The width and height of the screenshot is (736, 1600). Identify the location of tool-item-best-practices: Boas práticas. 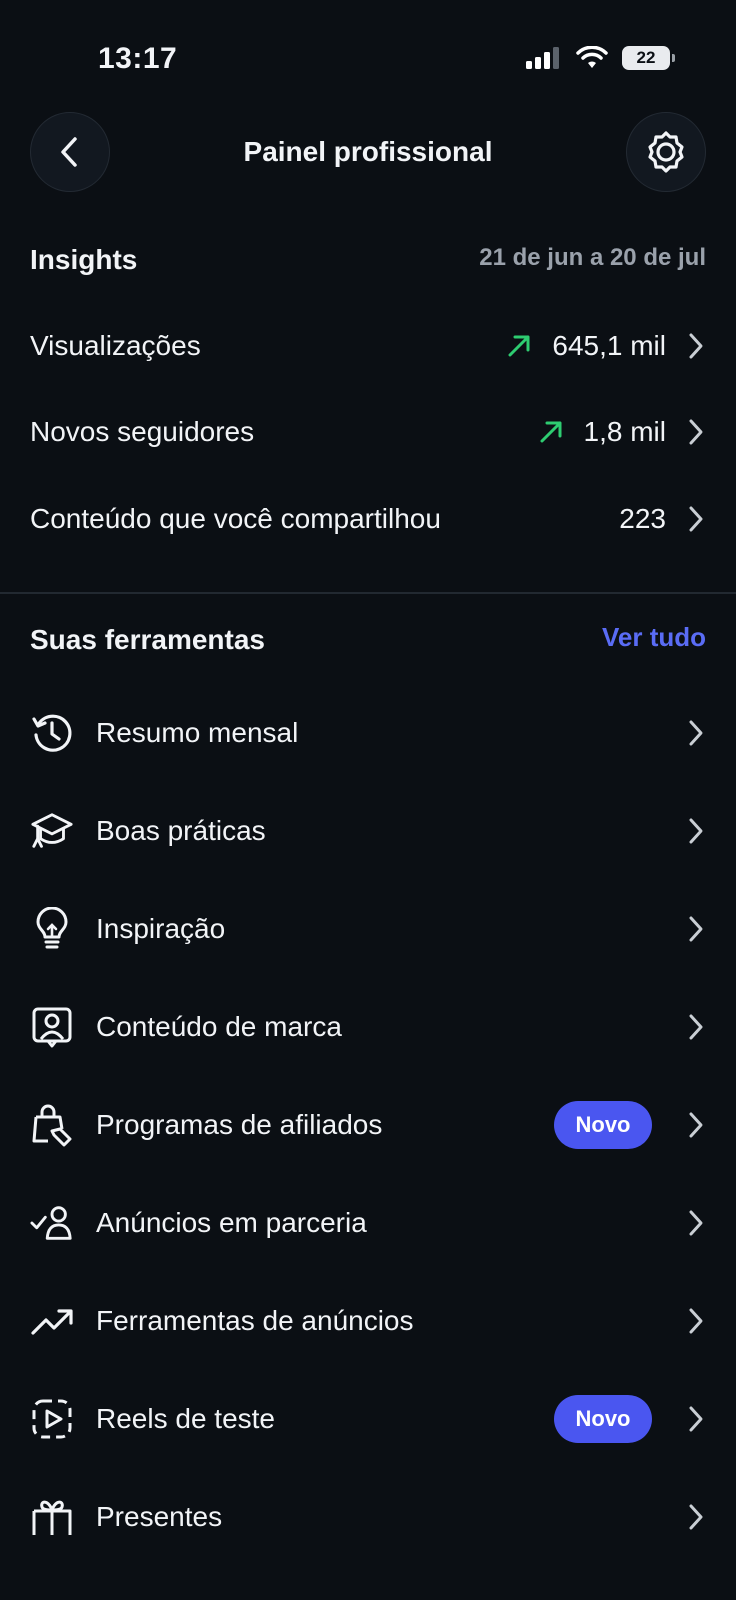
(368, 831).